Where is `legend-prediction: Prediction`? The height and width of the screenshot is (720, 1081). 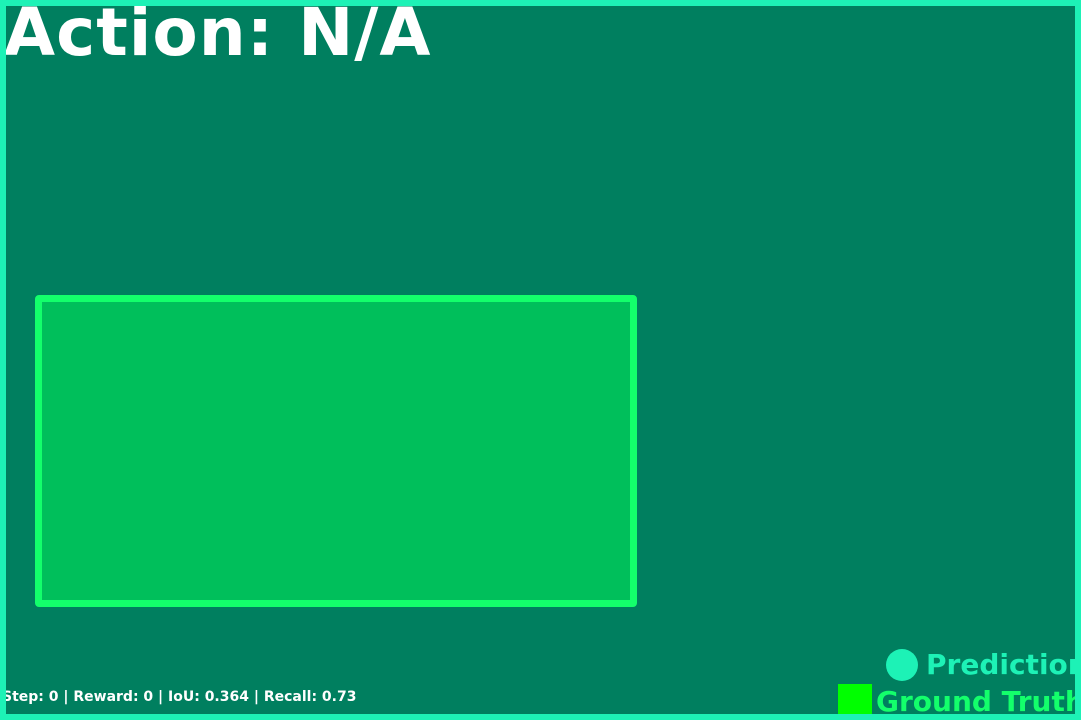 legend-prediction: Prediction is located at coordinates (983, 664).